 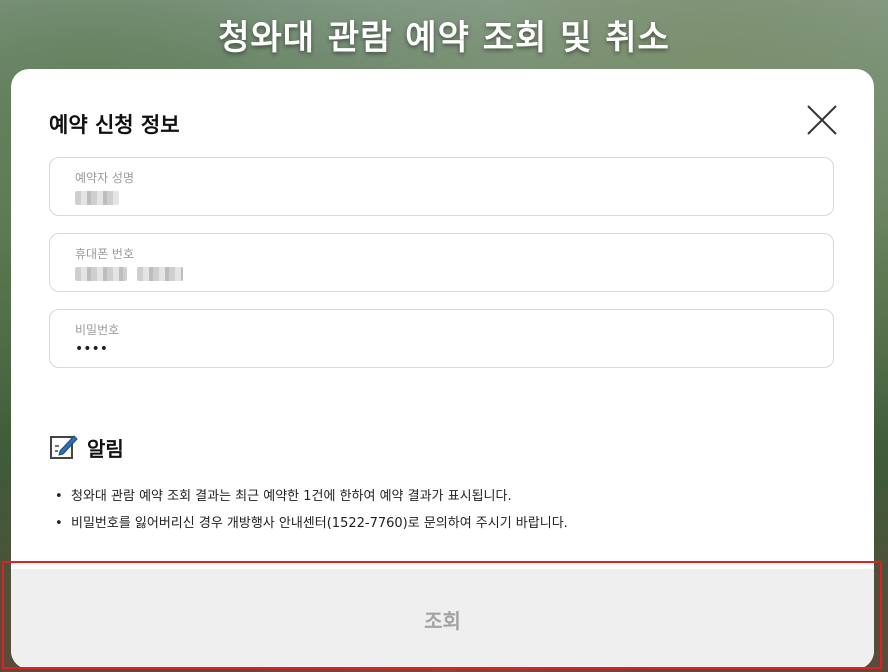 I want to click on close-button, so click(x=822, y=120).